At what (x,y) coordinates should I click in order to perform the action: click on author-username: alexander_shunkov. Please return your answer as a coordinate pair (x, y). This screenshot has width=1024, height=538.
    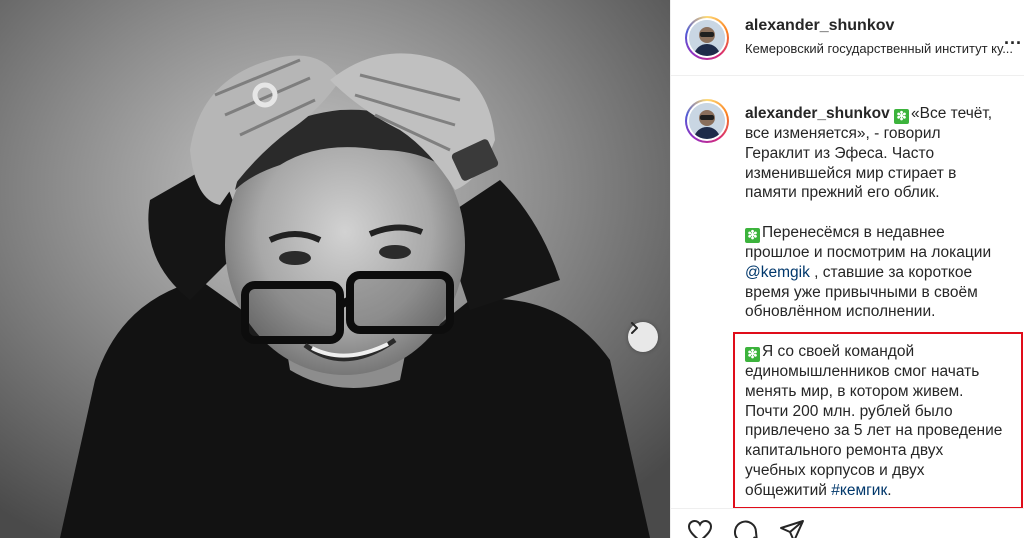
    Looking at the image, I should click on (819, 26).